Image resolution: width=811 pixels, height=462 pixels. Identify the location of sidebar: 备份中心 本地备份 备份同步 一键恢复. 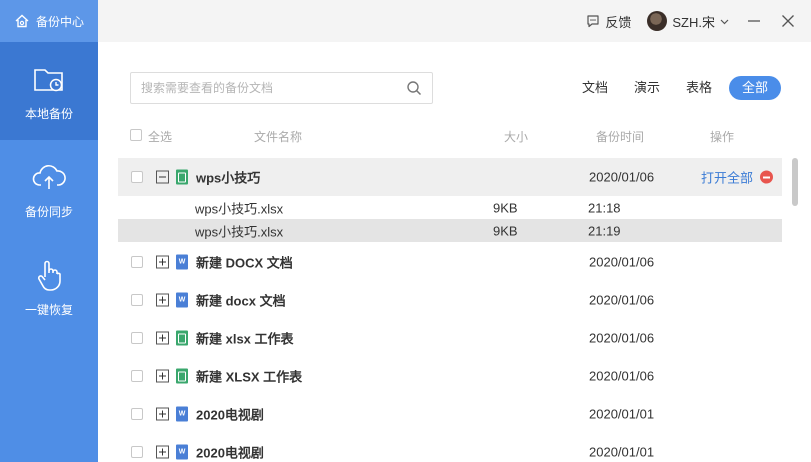
(49, 231).